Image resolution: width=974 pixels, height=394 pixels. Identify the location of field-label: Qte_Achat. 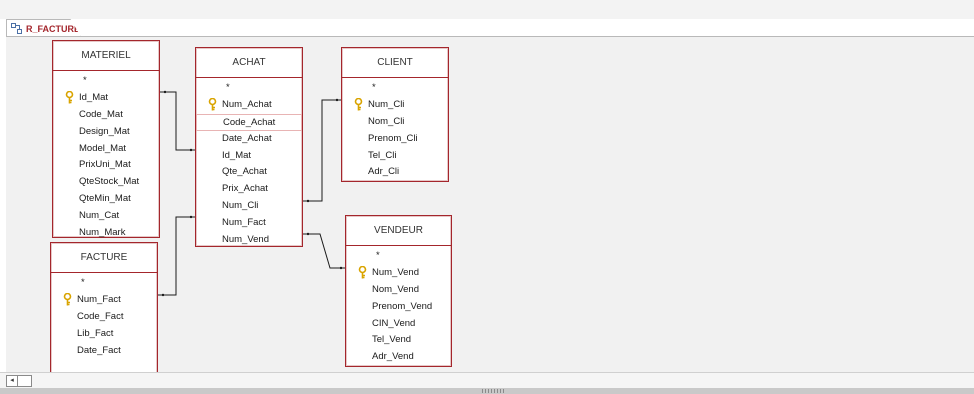
(244, 172).